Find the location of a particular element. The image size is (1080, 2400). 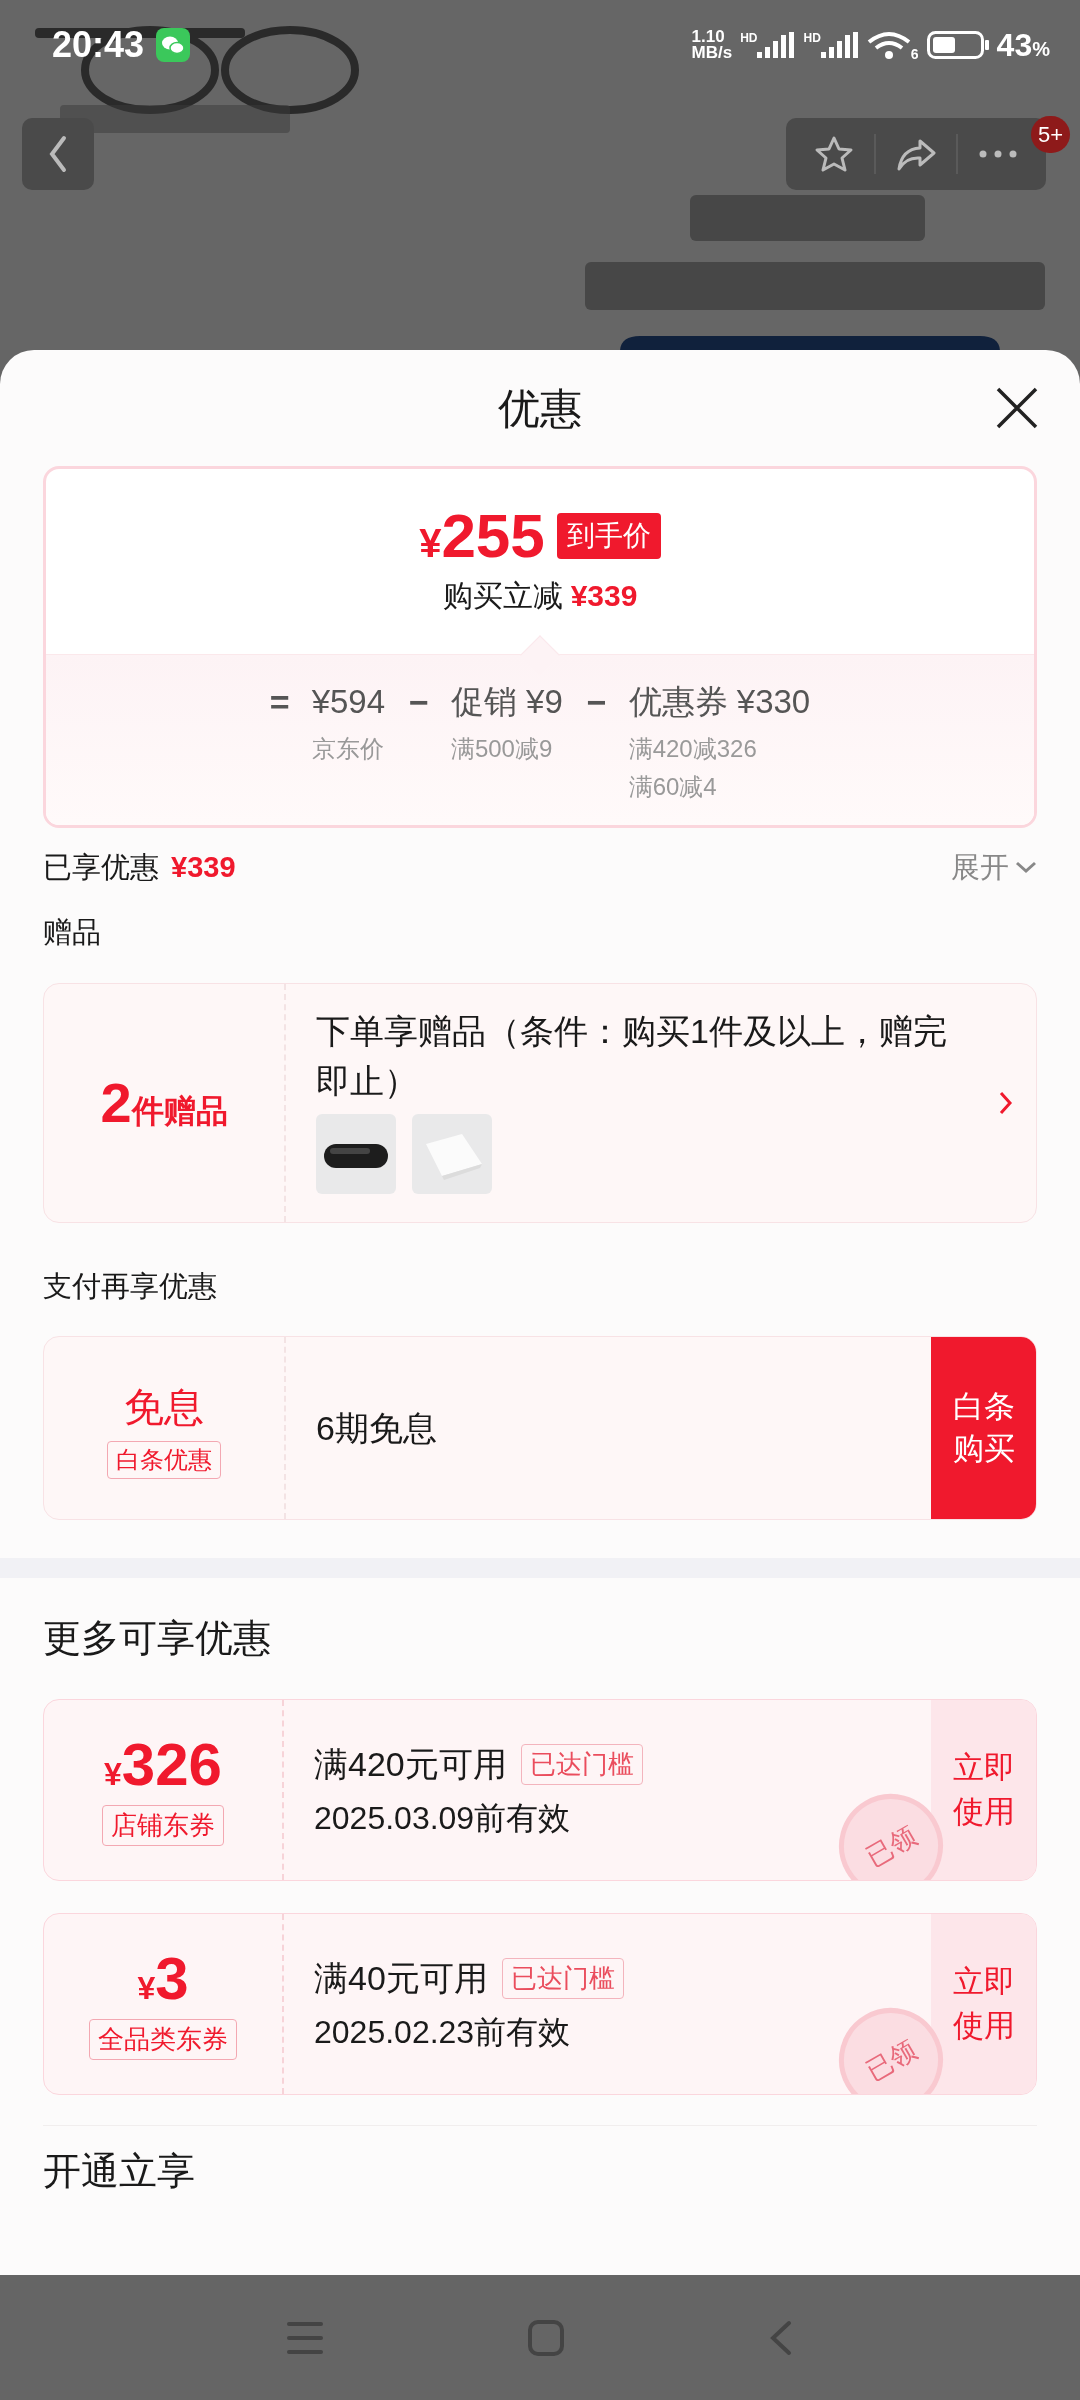

price-note: 满500减9 is located at coordinates (502, 748).